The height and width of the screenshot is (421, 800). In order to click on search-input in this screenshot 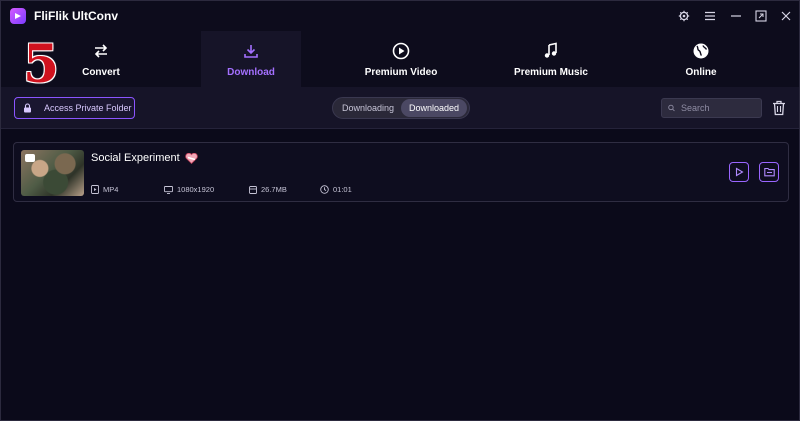, I will do `click(721, 108)`.